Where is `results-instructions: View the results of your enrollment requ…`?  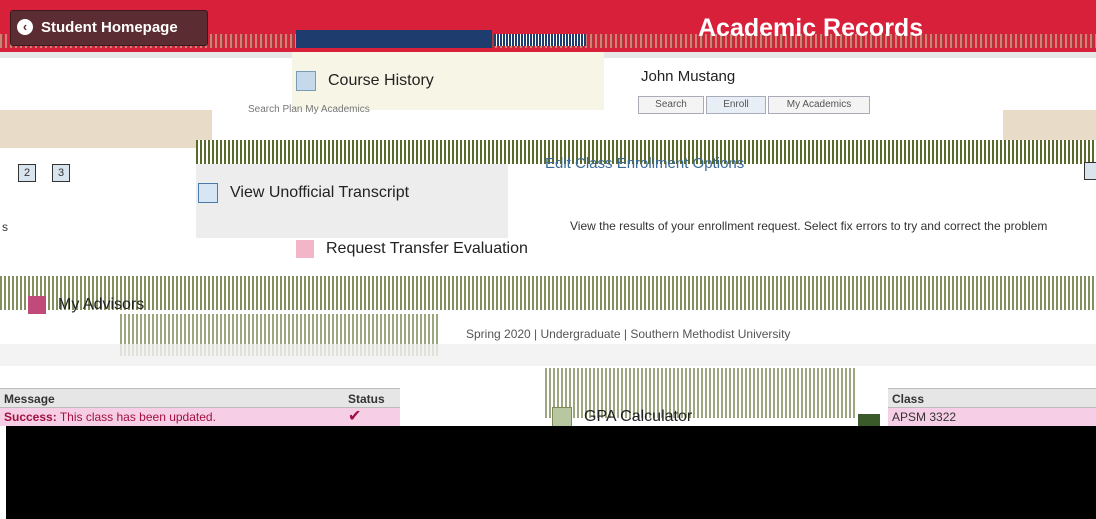
results-instructions: View the results of your enrollment requ… is located at coordinates (809, 226).